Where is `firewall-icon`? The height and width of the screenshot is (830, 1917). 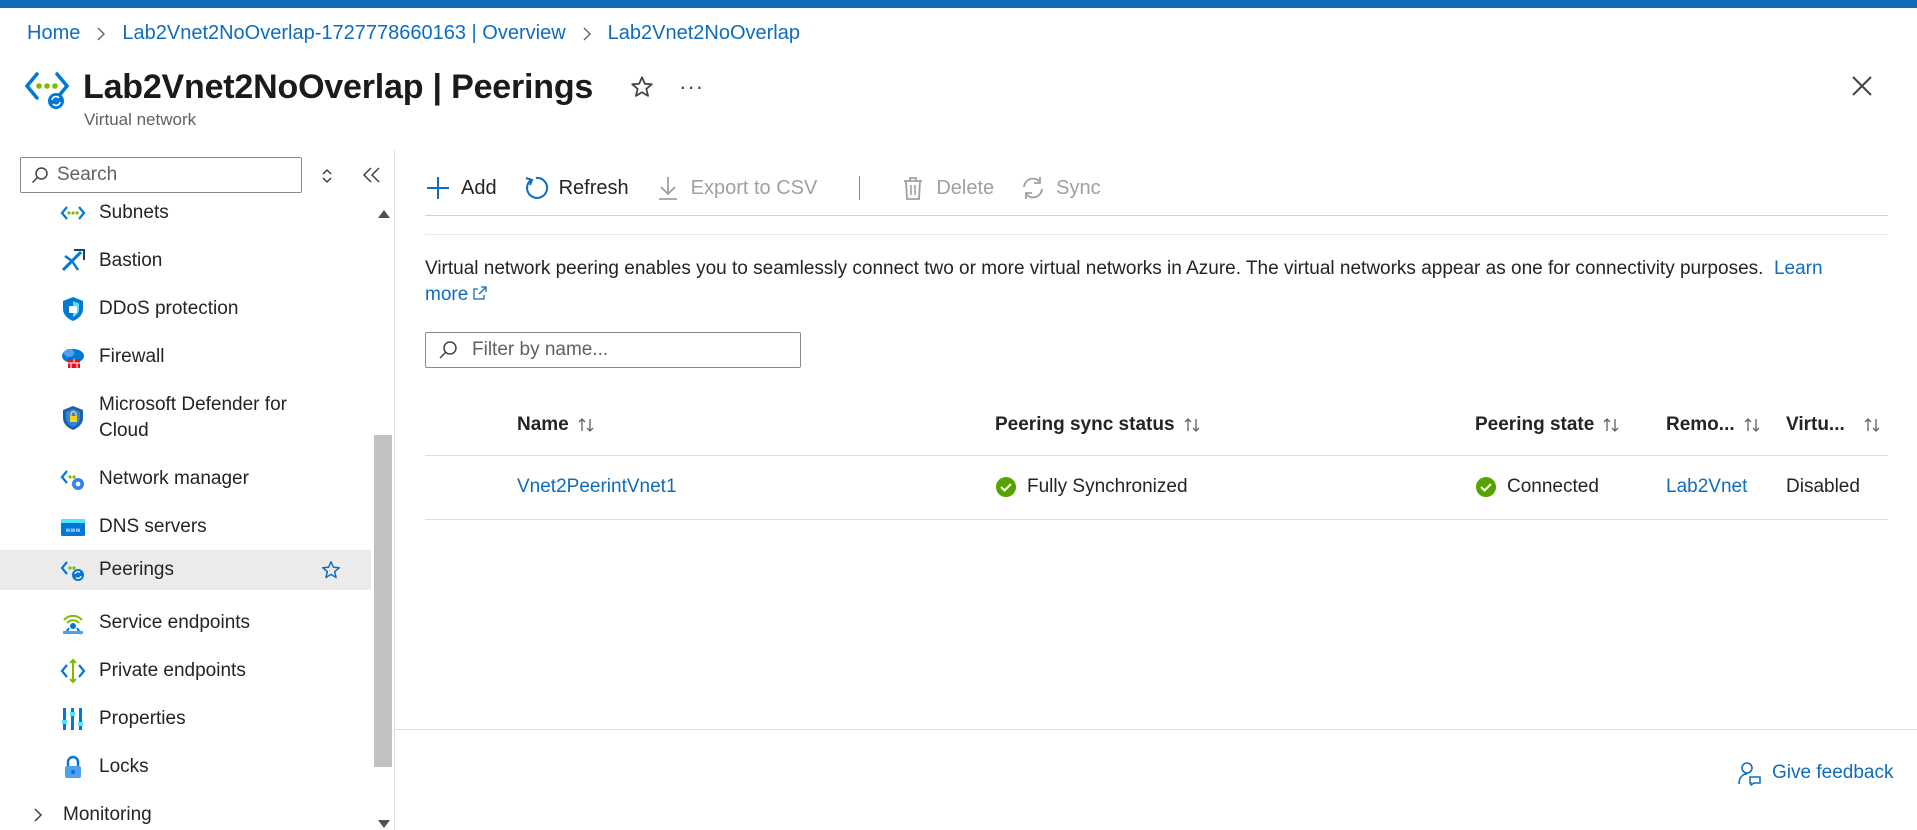 firewall-icon is located at coordinates (73, 358).